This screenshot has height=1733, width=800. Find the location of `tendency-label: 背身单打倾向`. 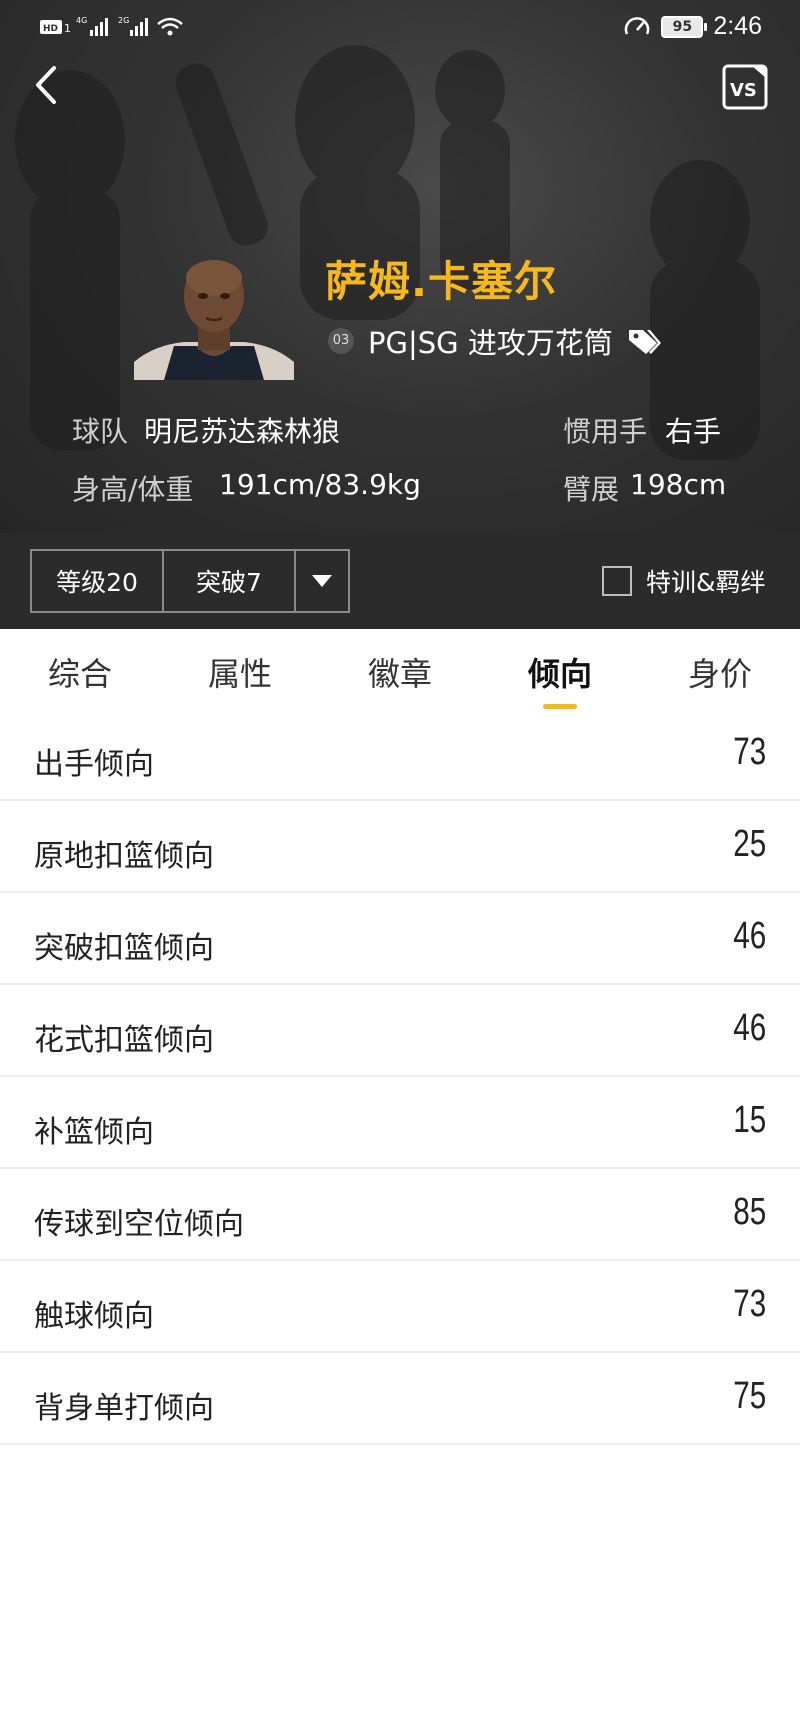

tendency-label: 背身单打倾向 is located at coordinates (124, 1408).